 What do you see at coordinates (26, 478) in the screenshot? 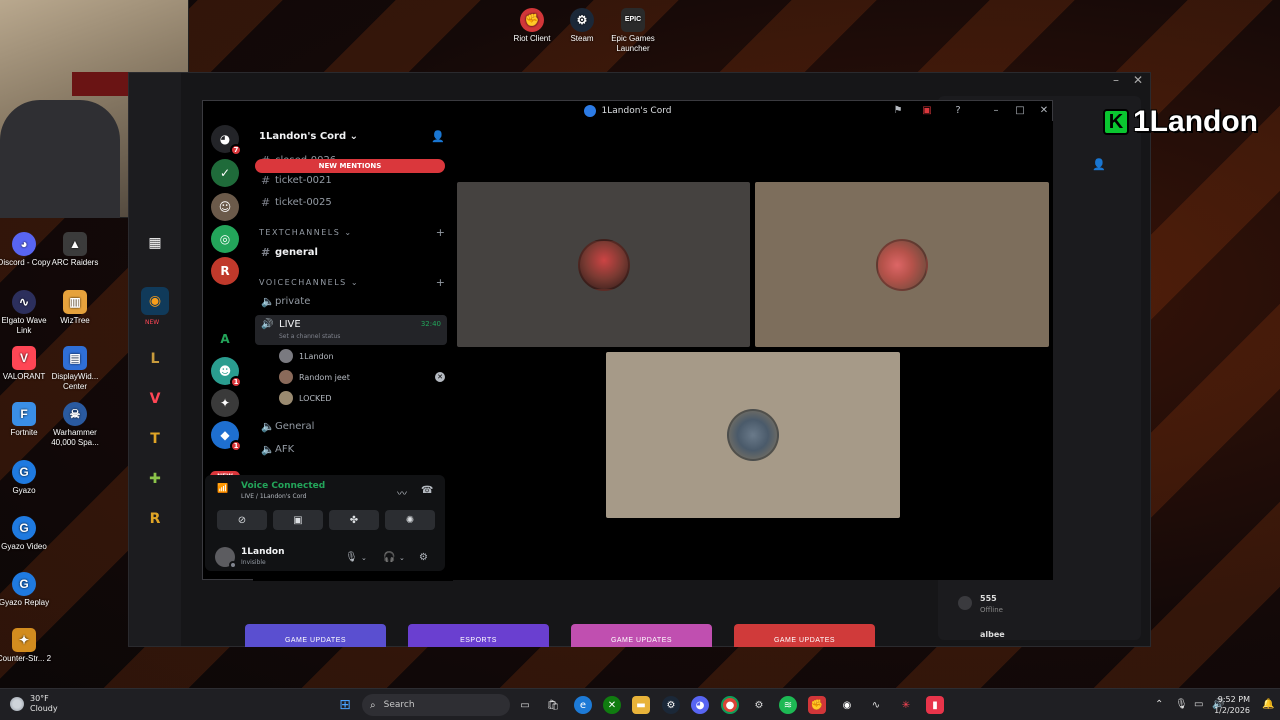
I see `desktop-icon-gyazo: G Gyazo` at bounding box center [26, 478].